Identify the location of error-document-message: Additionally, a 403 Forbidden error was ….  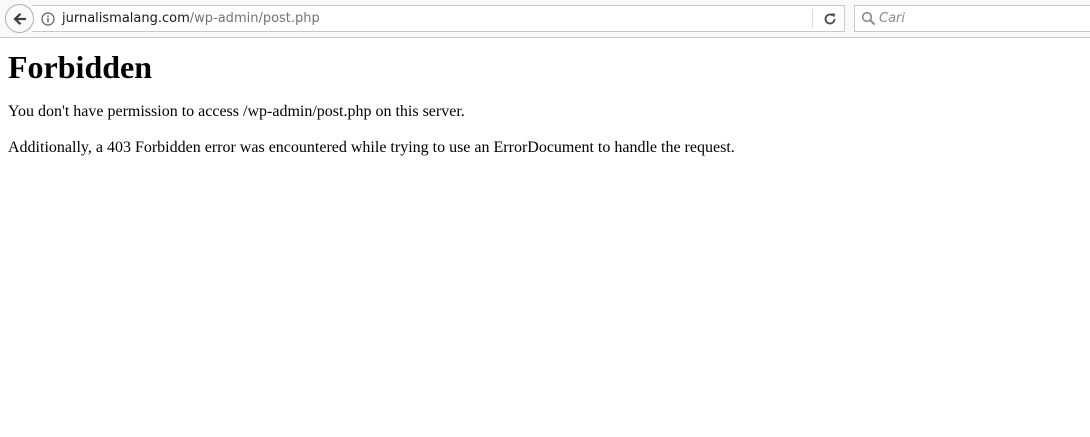
(371, 147).